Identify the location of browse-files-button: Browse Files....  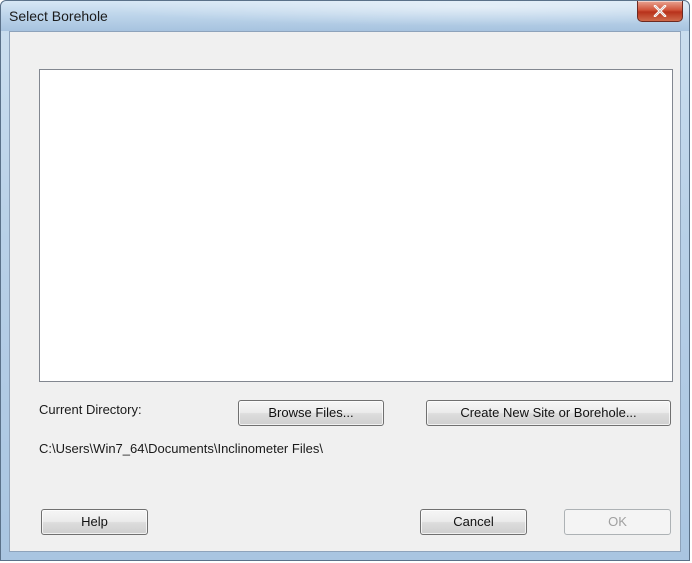
(311, 413).